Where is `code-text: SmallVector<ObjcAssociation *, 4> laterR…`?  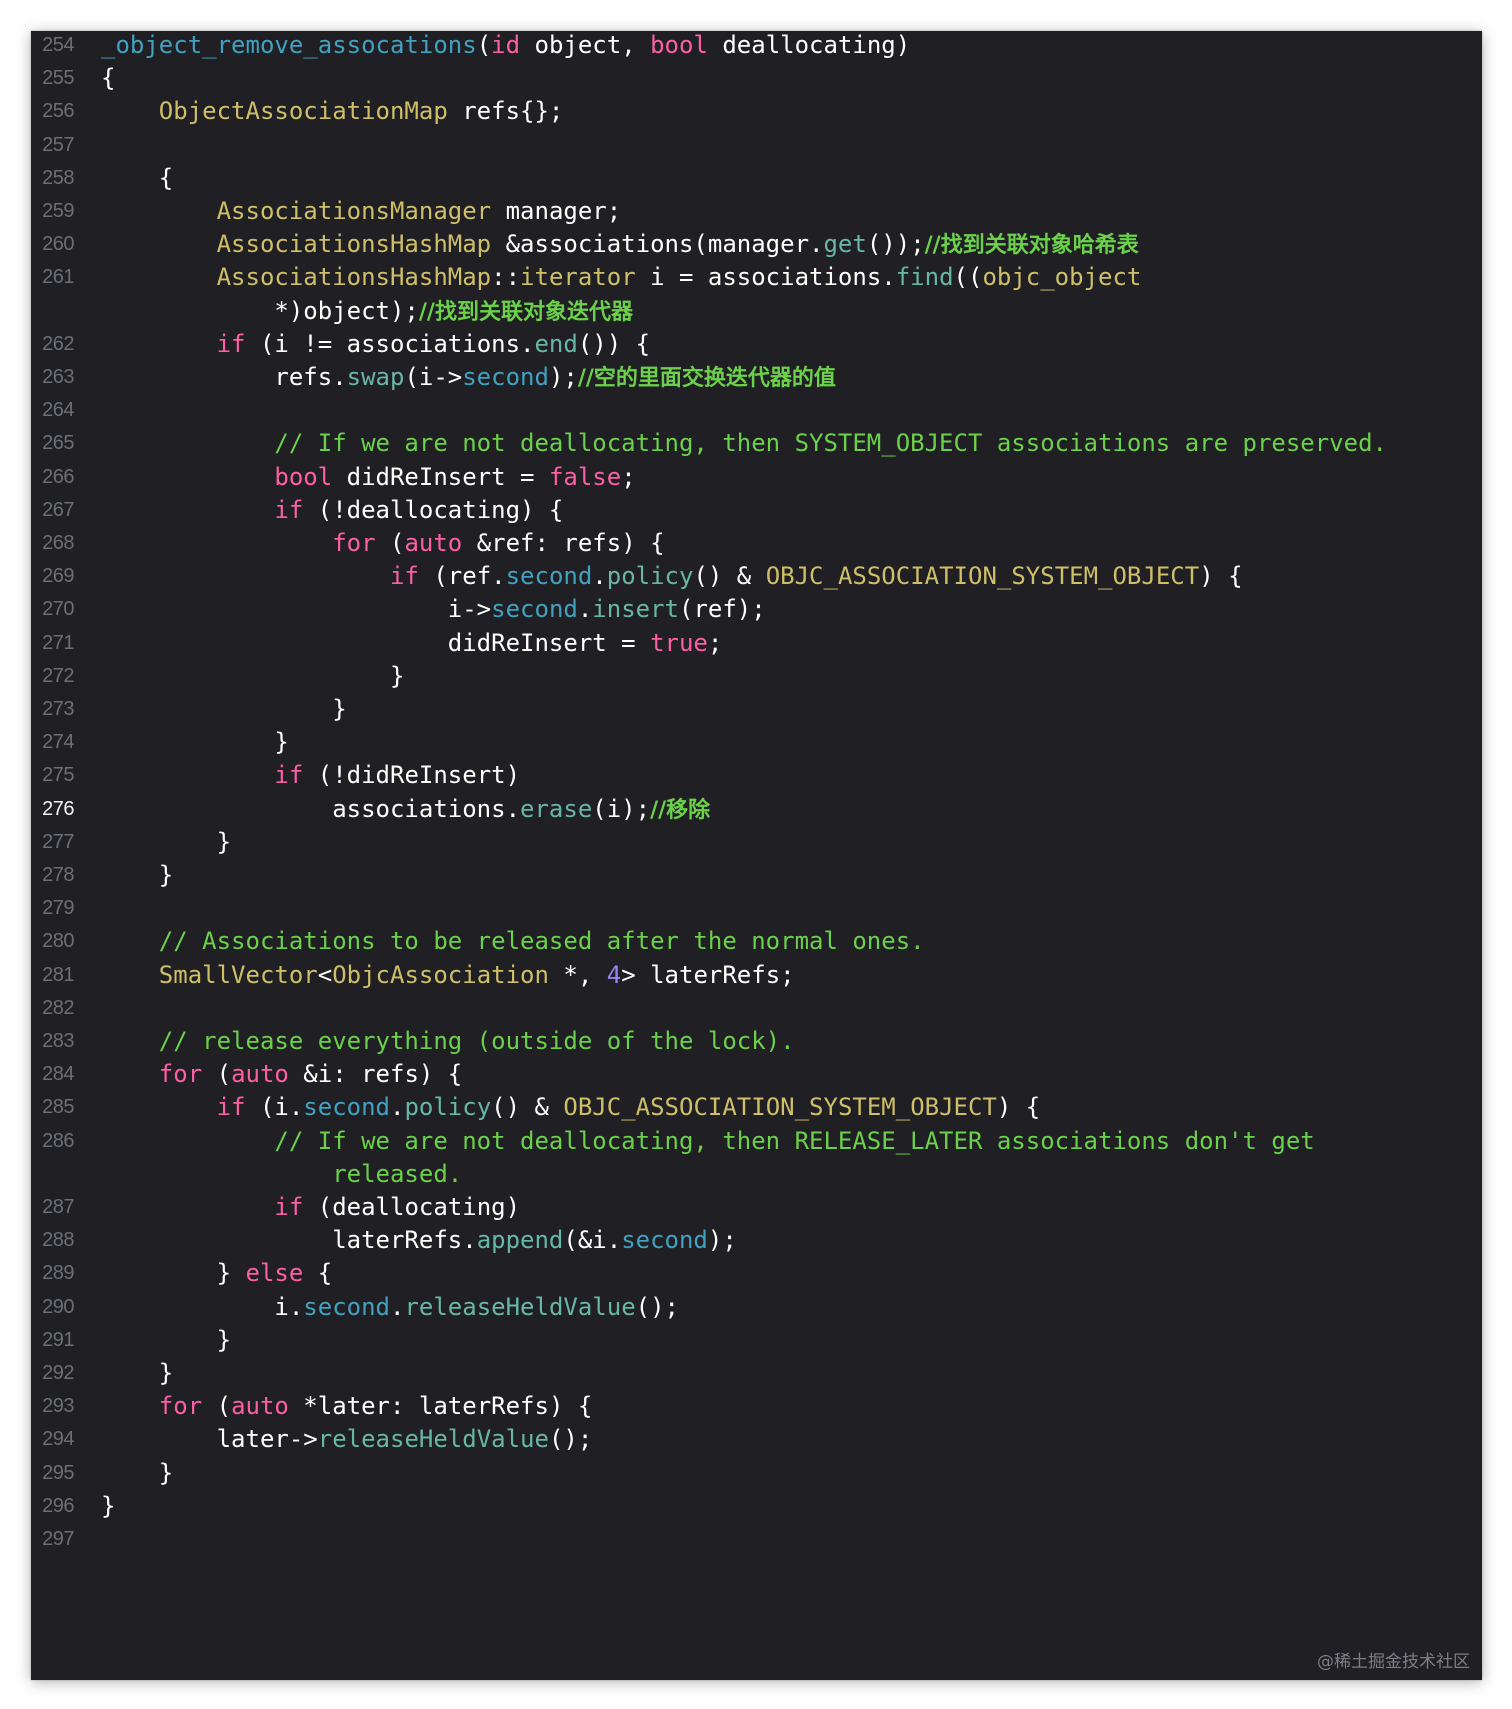 code-text: SmallVector<ObjcAssociation *, 4> laterR… is located at coordinates (448, 975).